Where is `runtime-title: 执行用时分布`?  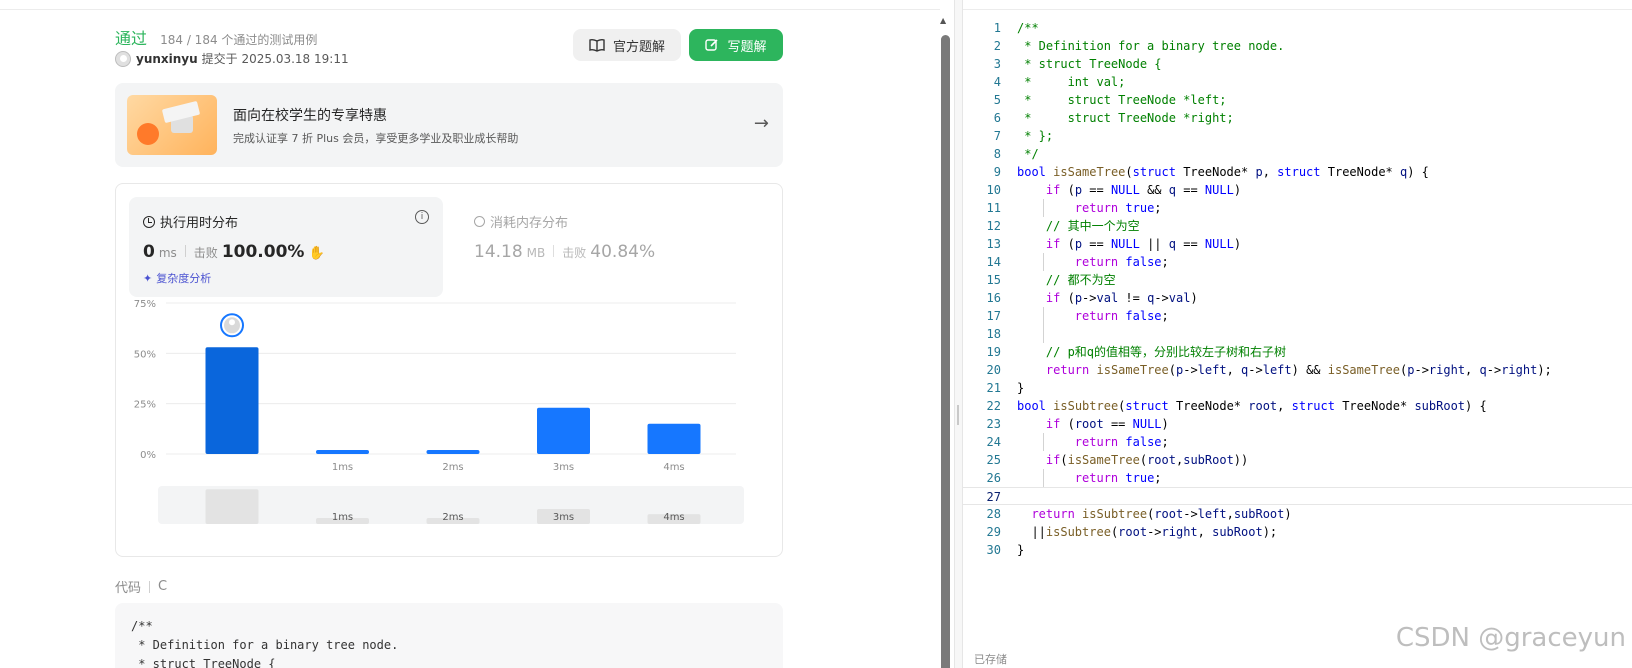 runtime-title: 执行用时分布 is located at coordinates (190, 221).